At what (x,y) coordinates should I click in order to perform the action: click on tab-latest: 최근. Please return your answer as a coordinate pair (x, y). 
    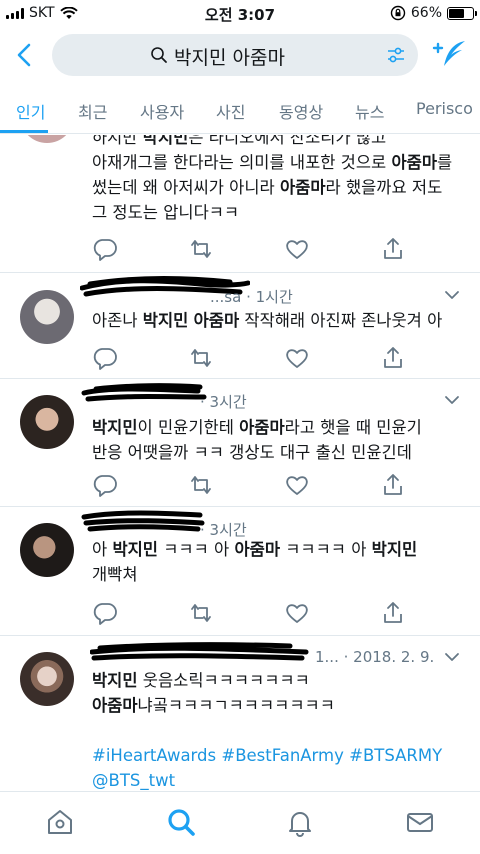
    Looking at the image, I should click on (92, 111).